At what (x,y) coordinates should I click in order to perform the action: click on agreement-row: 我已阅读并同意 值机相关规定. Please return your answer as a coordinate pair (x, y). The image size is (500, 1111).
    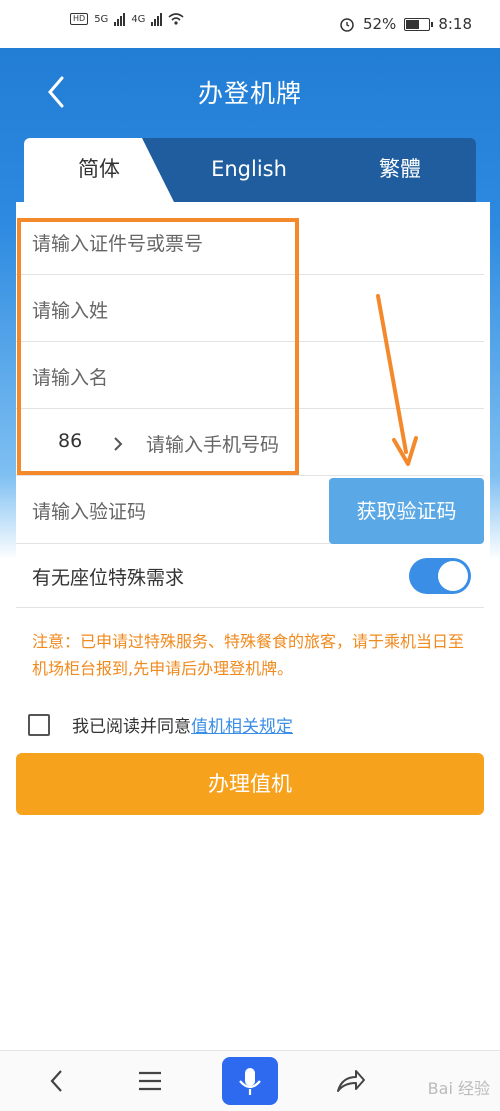
    Looking at the image, I should click on (160, 724).